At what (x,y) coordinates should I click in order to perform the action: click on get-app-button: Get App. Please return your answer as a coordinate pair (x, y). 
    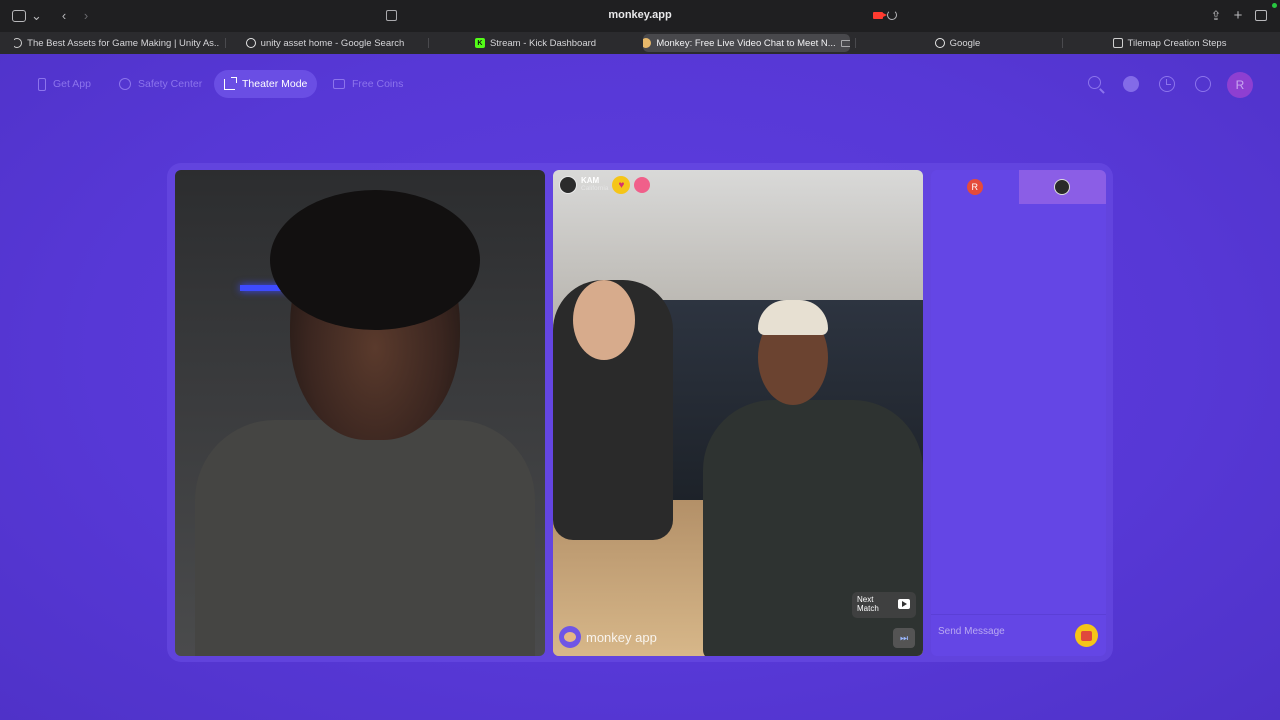
    Looking at the image, I should click on (64, 84).